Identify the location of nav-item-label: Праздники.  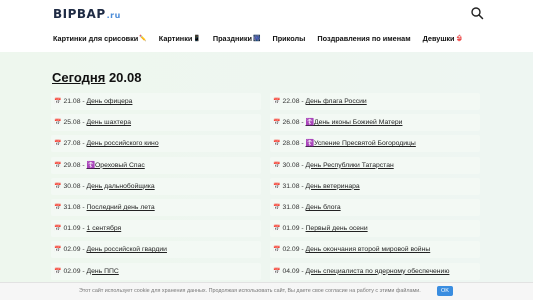
(232, 38).